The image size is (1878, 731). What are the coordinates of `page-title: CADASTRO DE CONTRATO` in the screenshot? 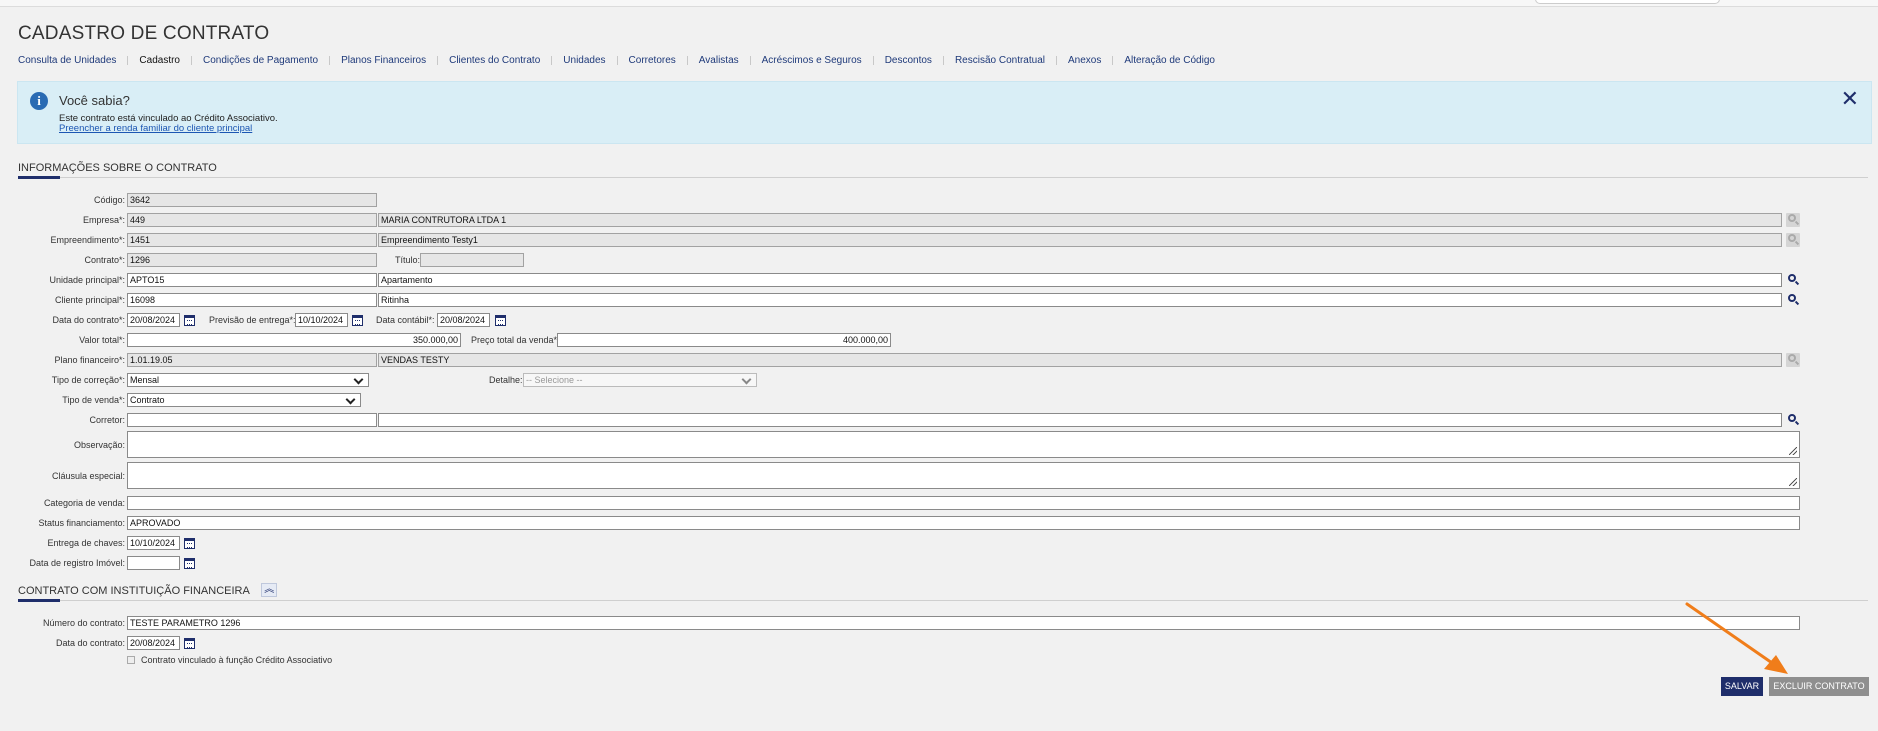 It's located at (144, 33).